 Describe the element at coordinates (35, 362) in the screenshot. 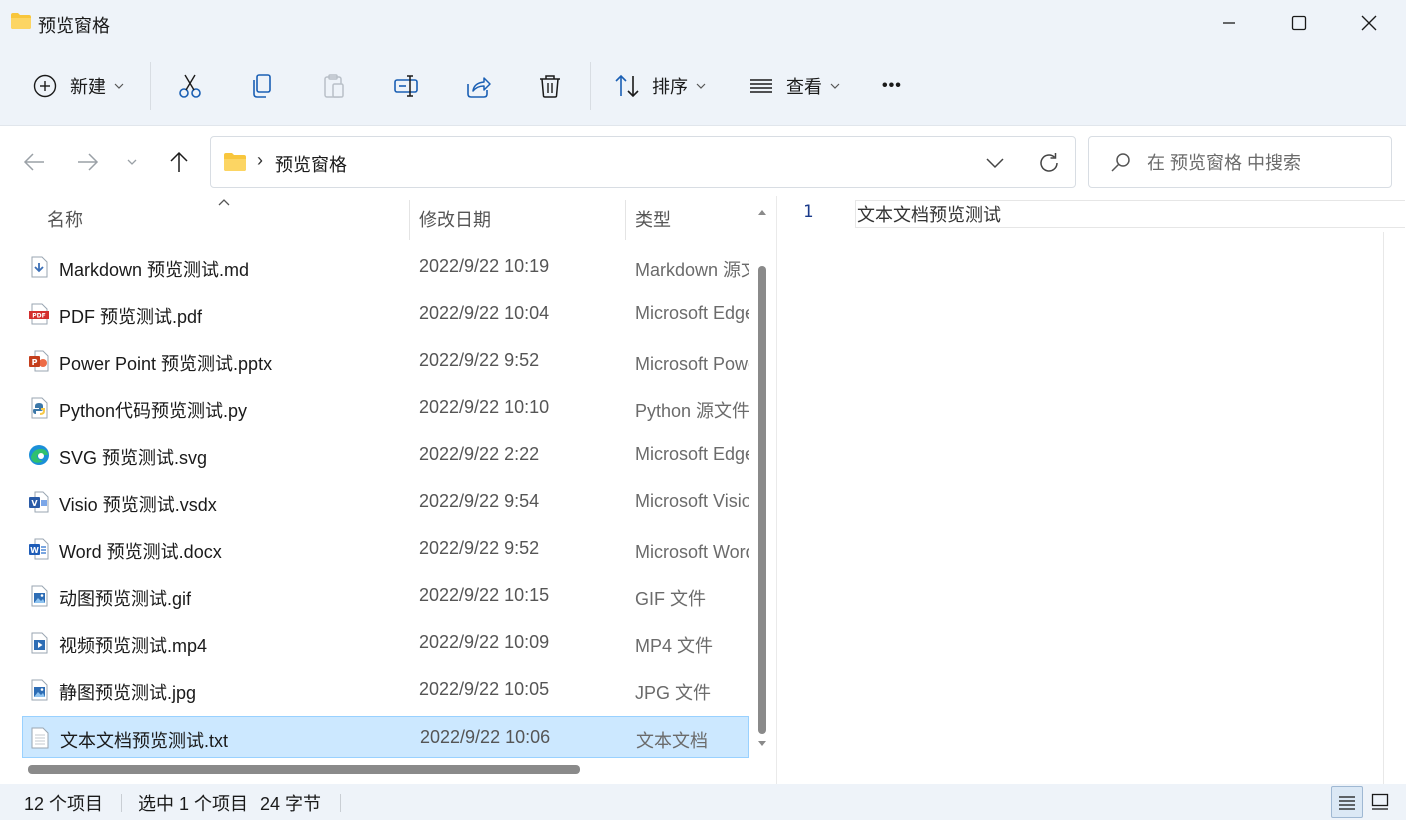

I see `svg-text: P` at that location.